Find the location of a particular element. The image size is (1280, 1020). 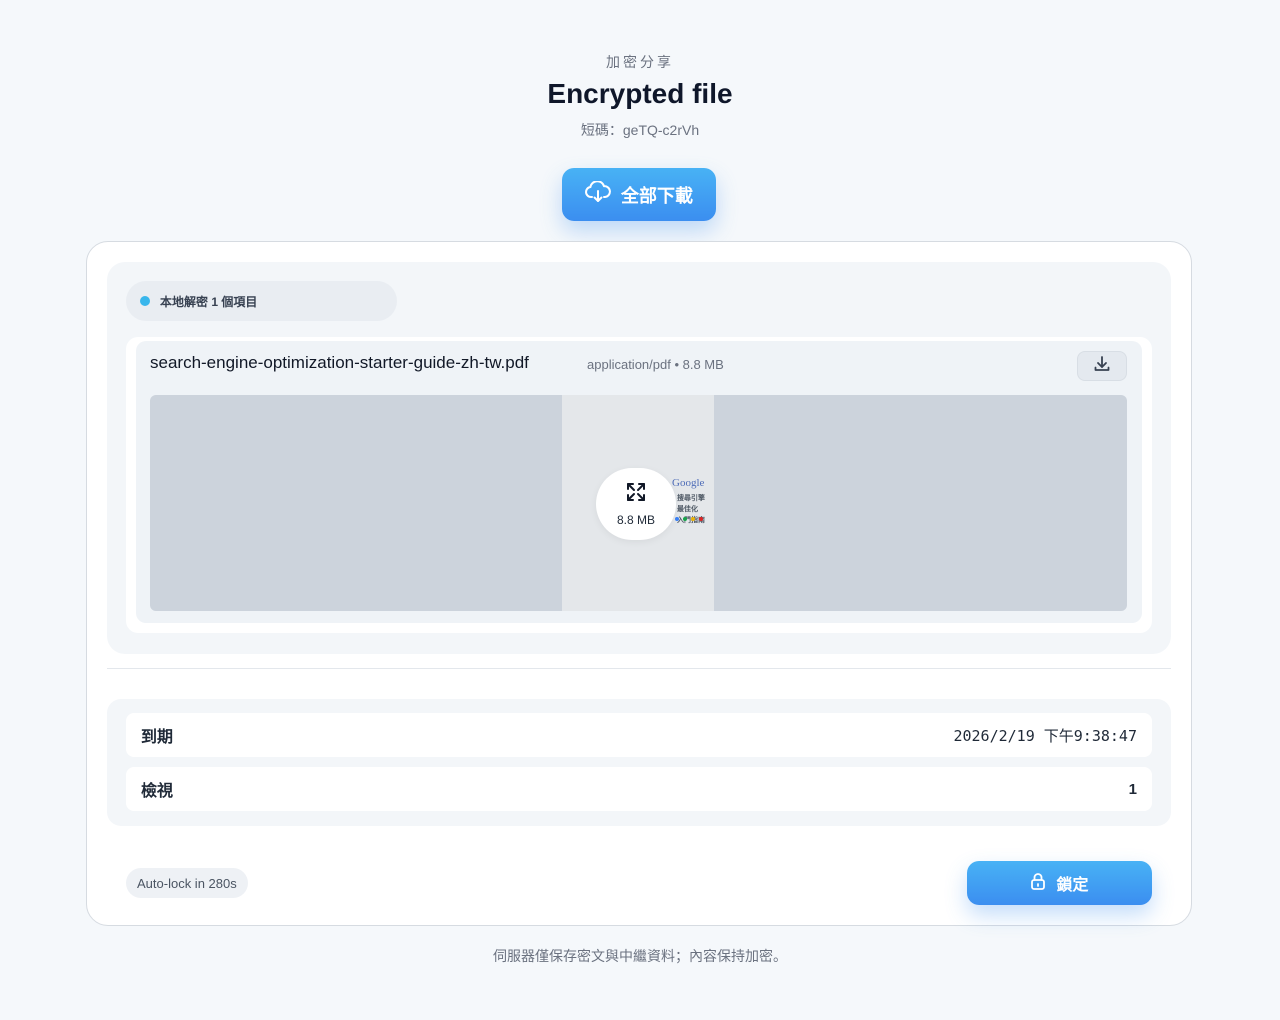

expiry-row: 到期 2026/2/19 下午9:38:47 is located at coordinates (639, 735).